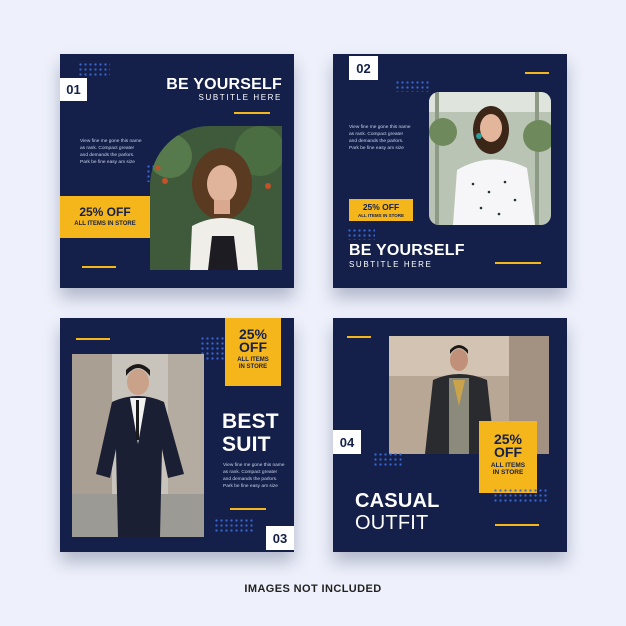  I want to click on footer-note: IMAGES NOT INCLUDED, so click(313, 589).